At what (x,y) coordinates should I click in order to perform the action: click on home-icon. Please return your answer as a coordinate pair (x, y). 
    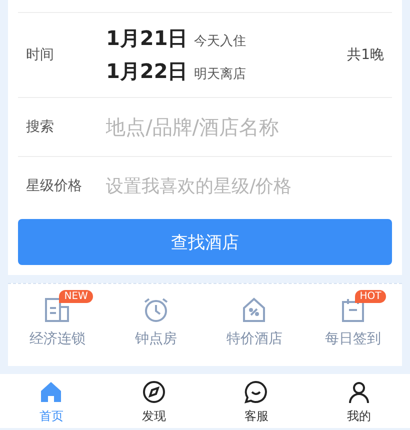
    Looking at the image, I should click on (51, 392).